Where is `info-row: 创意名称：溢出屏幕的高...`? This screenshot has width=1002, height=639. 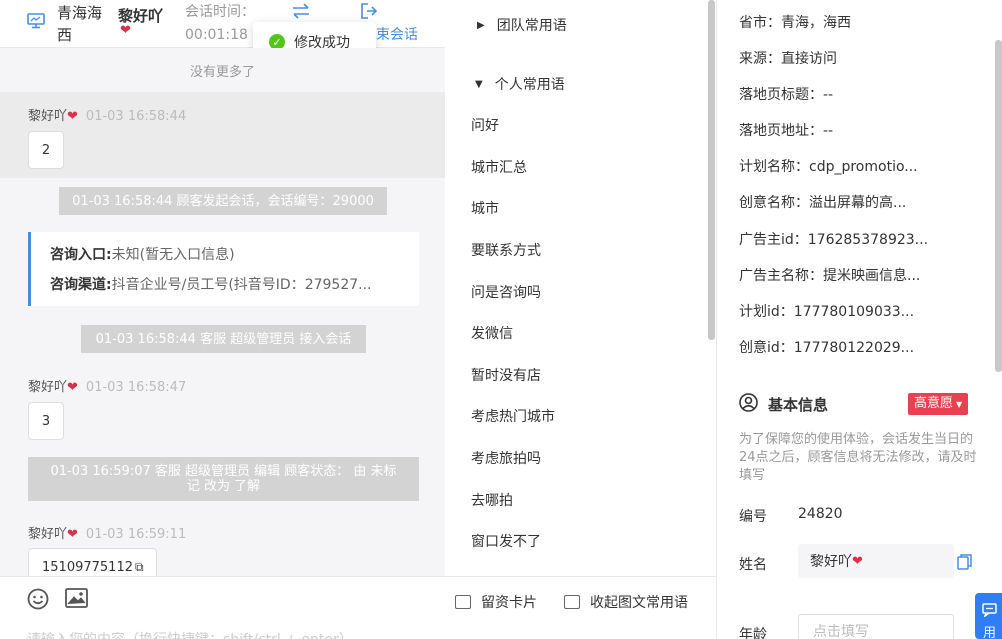
info-row: 创意名称：溢出屏幕的高... is located at coordinates (823, 203).